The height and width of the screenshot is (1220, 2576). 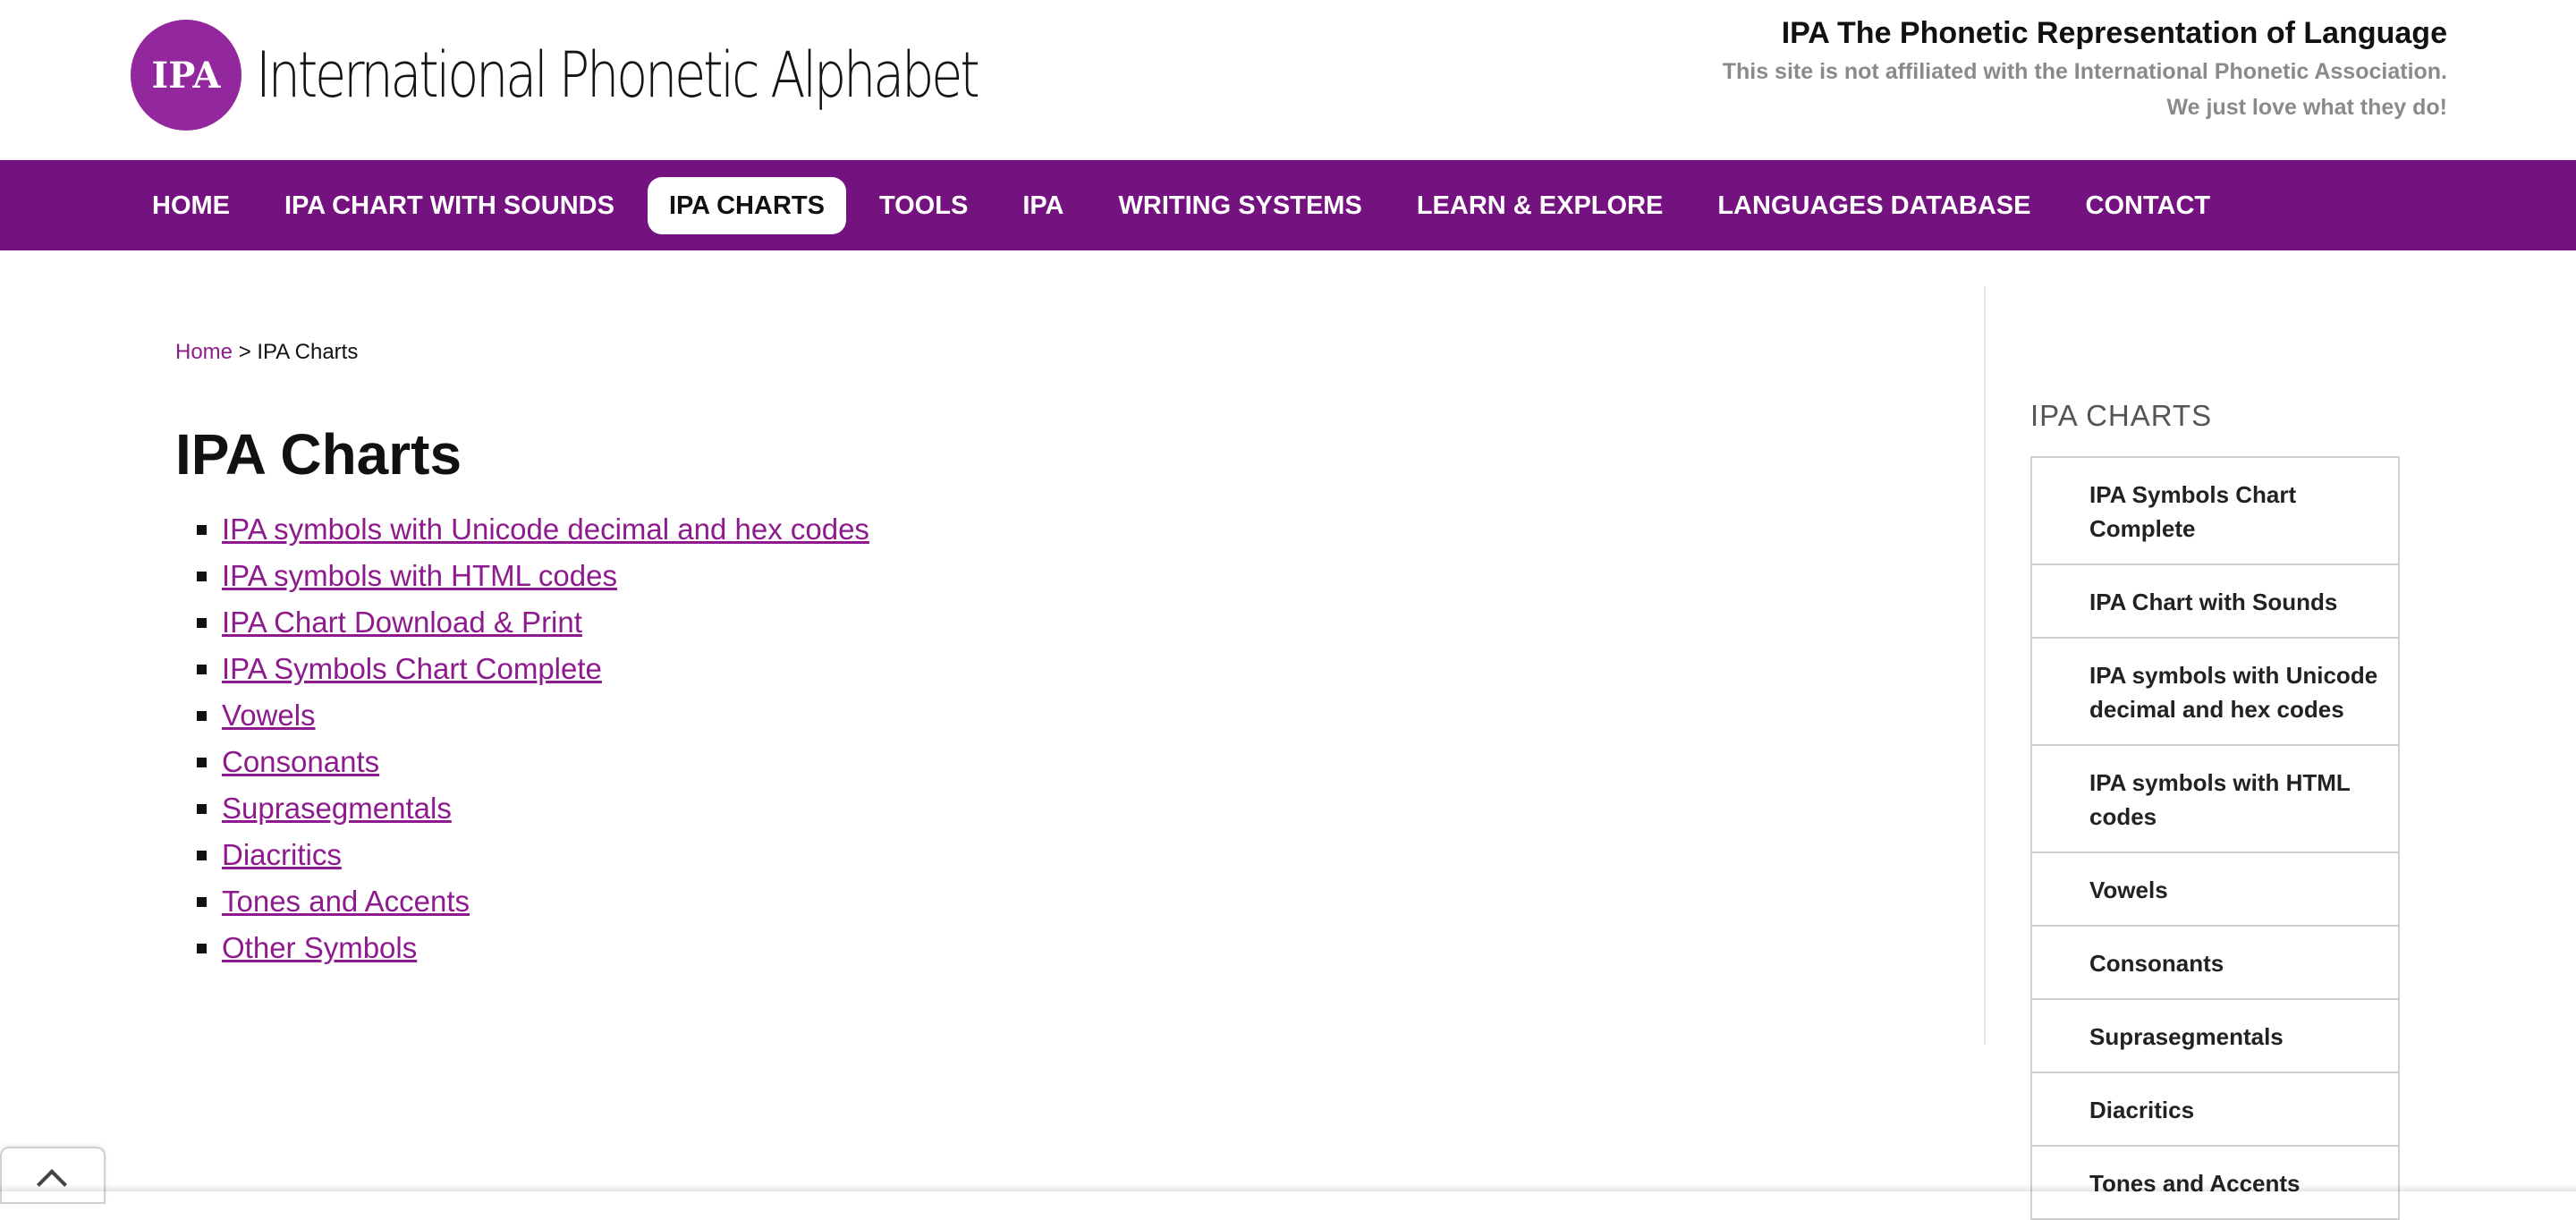 I want to click on nav-writing-systems: WRITING SYSTEMS, so click(x=1240, y=206).